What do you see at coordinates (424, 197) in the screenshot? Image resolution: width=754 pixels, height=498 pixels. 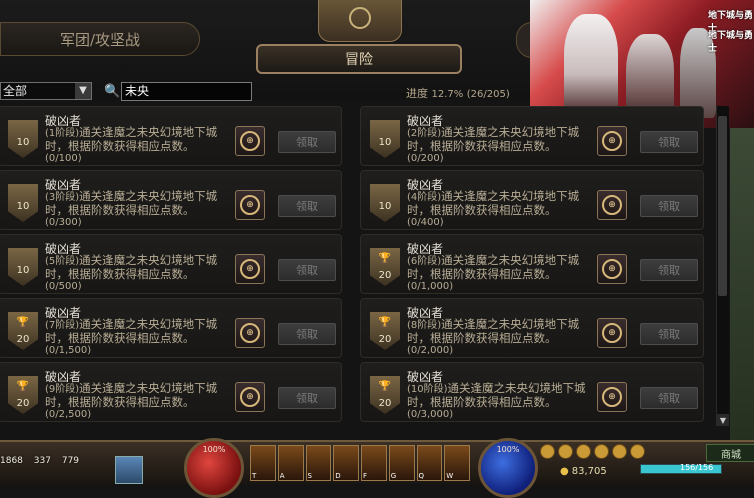 I see `achievement-stage: (4阶段)` at bounding box center [424, 197].